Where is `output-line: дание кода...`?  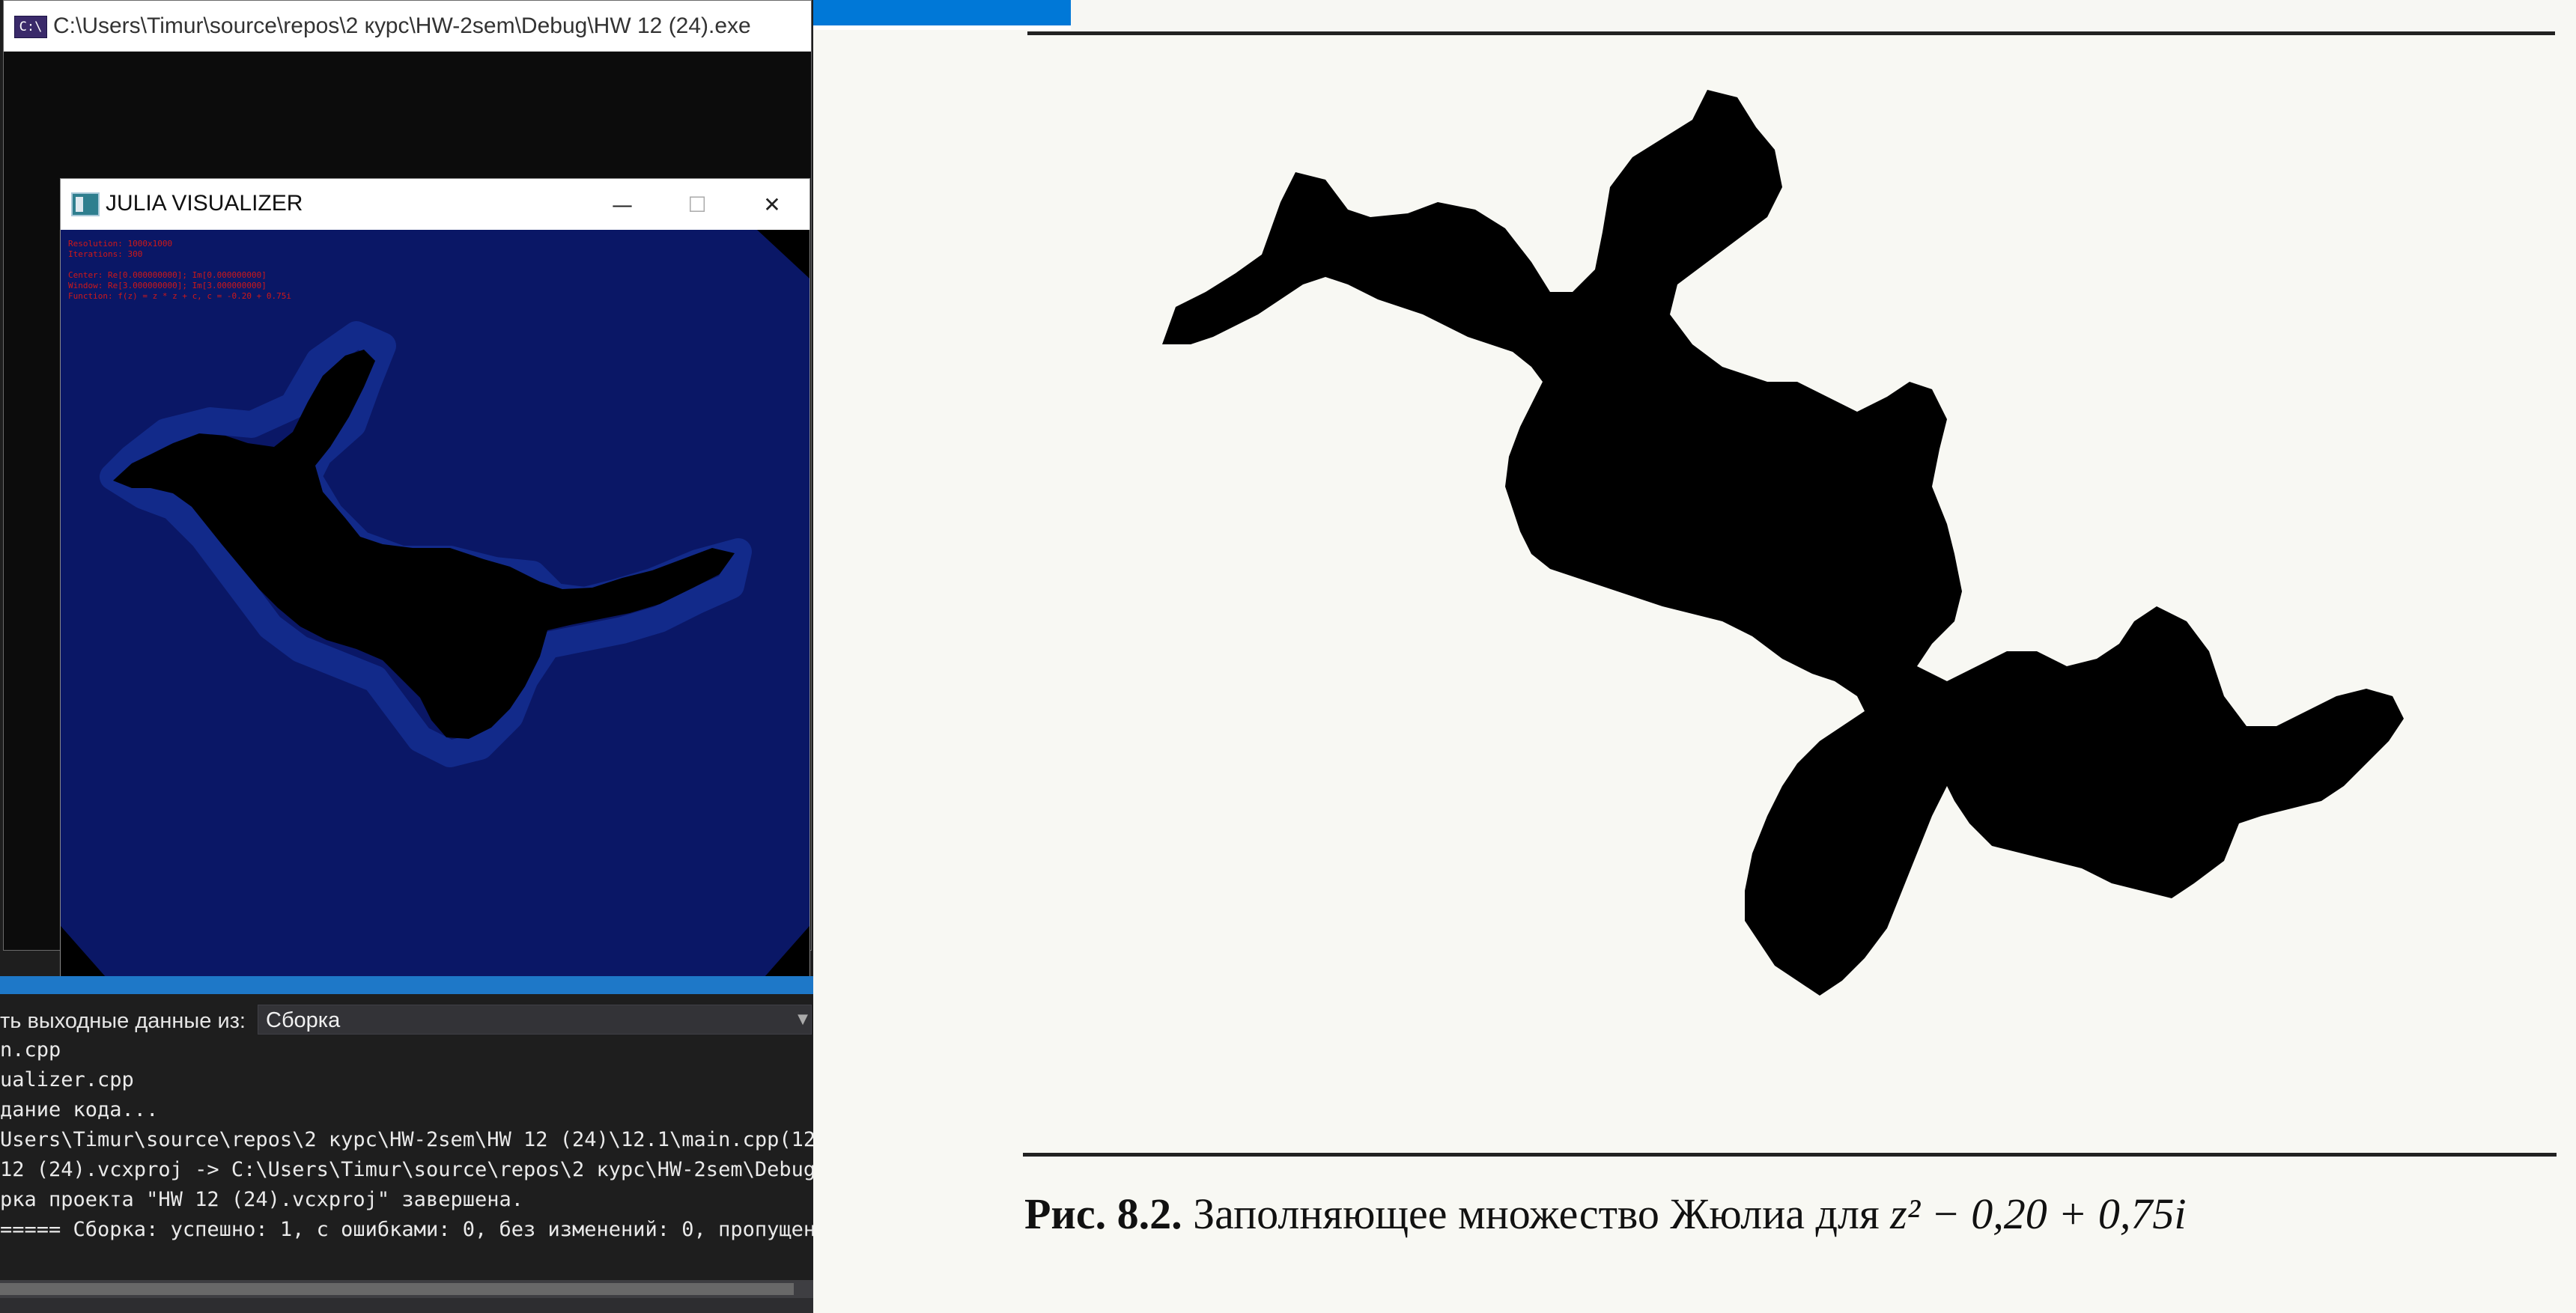 output-line: дание кода... is located at coordinates (79, 1109).